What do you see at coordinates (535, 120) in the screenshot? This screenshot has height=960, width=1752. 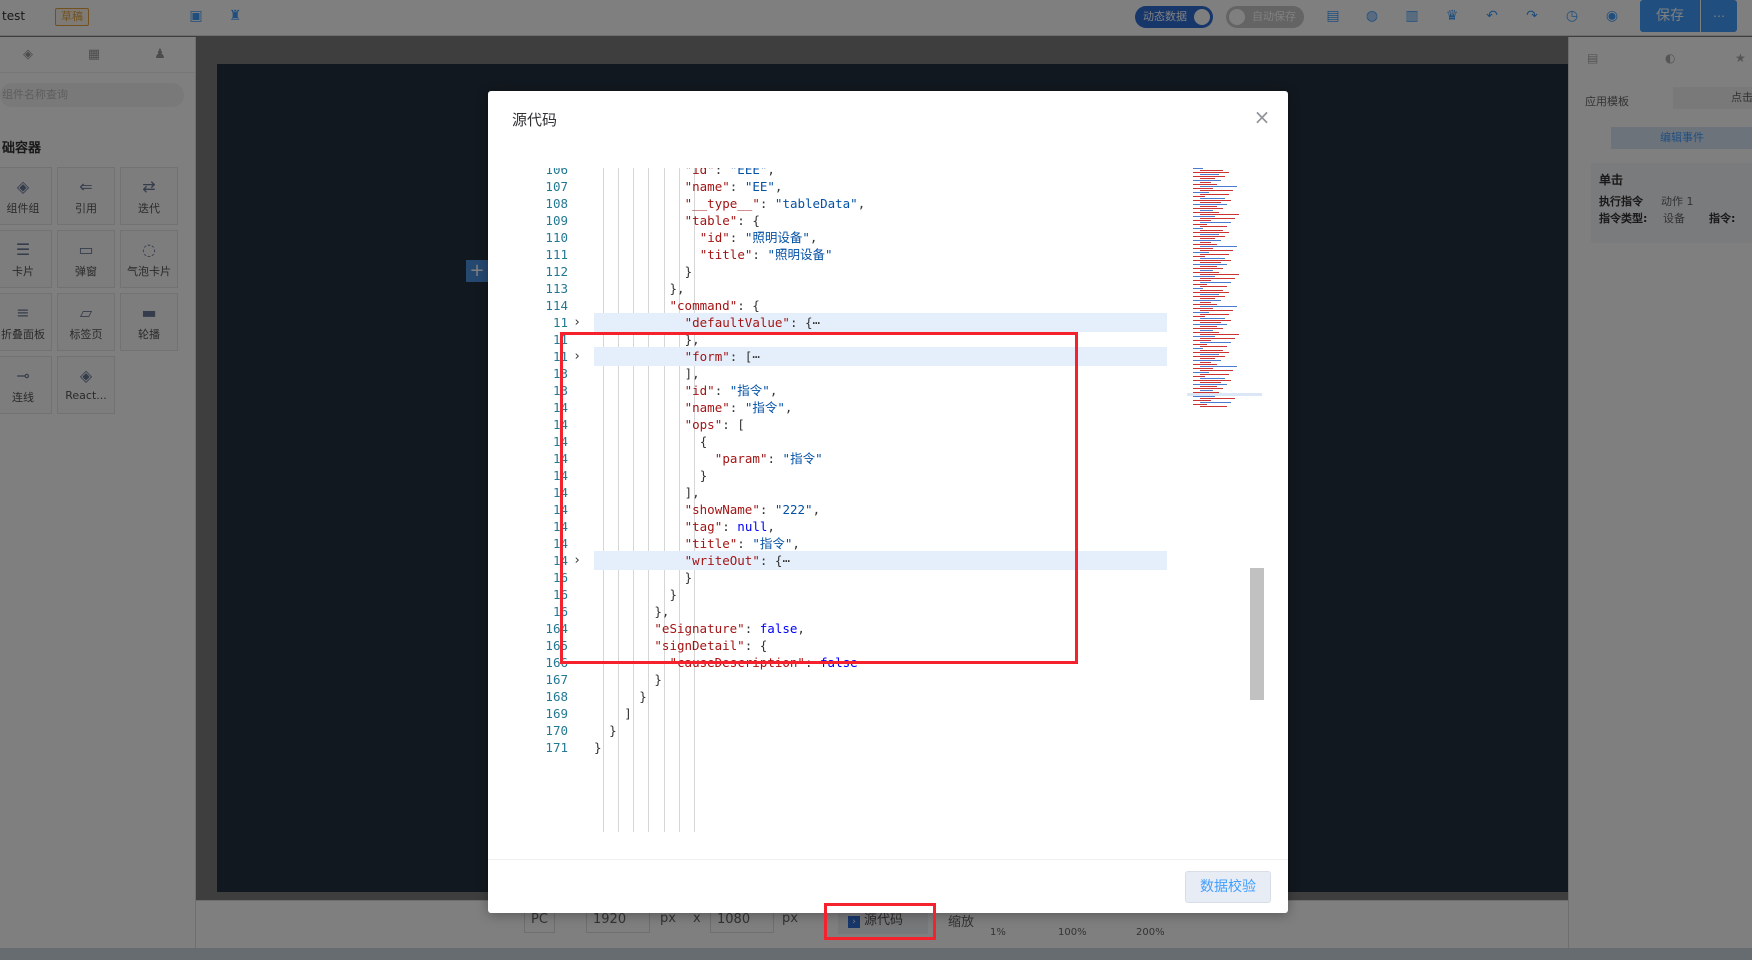 I see `dialog-title: 源代码` at bounding box center [535, 120].